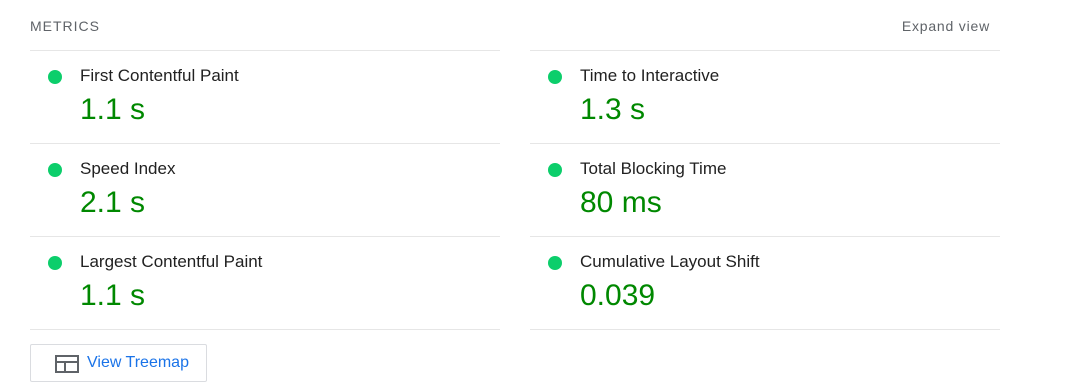 Image resolution: width=1086 pixels, height=385 pixels. Describe the element at coordinates (618, 295) in the screenshot. I see `metric-value: 0.039` at that location.